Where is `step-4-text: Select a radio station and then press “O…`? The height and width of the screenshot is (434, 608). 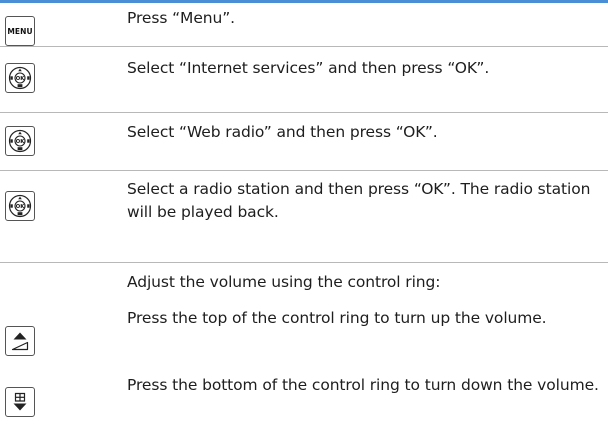 step-4-text: Select a radio station and then press “O… is located at coordinates (359, 200).